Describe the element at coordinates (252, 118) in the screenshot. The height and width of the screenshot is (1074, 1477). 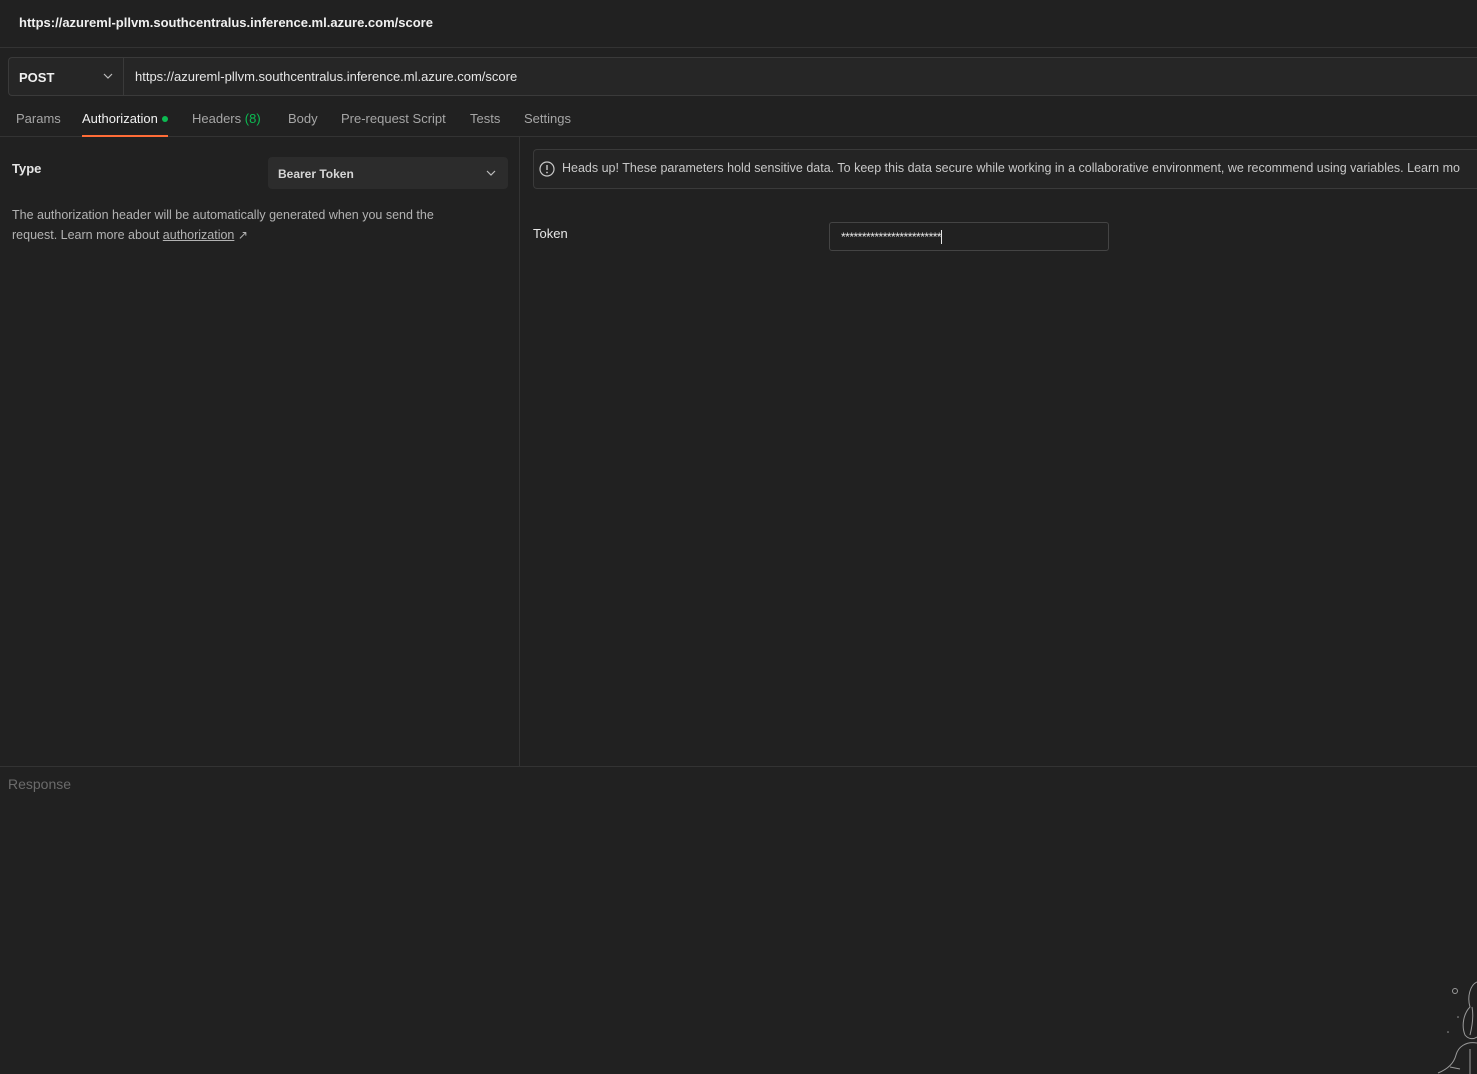
I see `headers-count-badge: (8)` at that location.